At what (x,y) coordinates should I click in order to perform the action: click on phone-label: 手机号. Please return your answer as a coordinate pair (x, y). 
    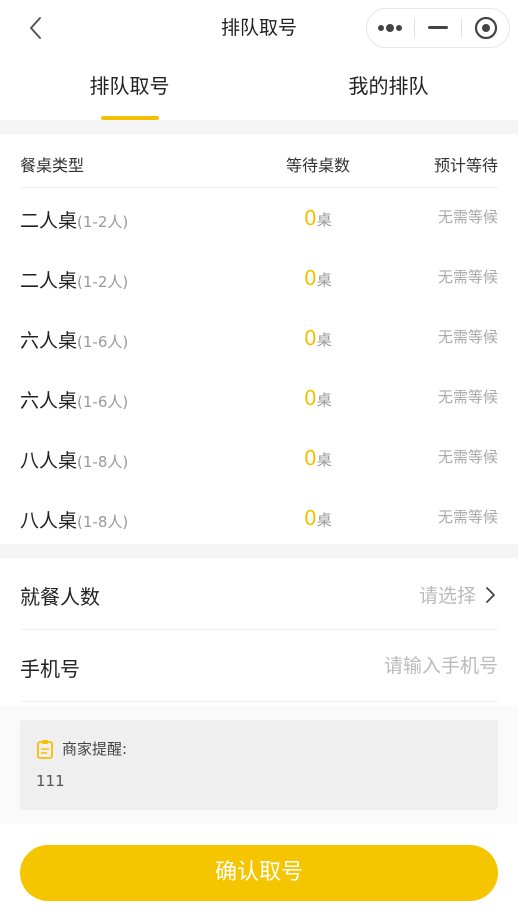
    Looking at the image, I should click on (50, 669).